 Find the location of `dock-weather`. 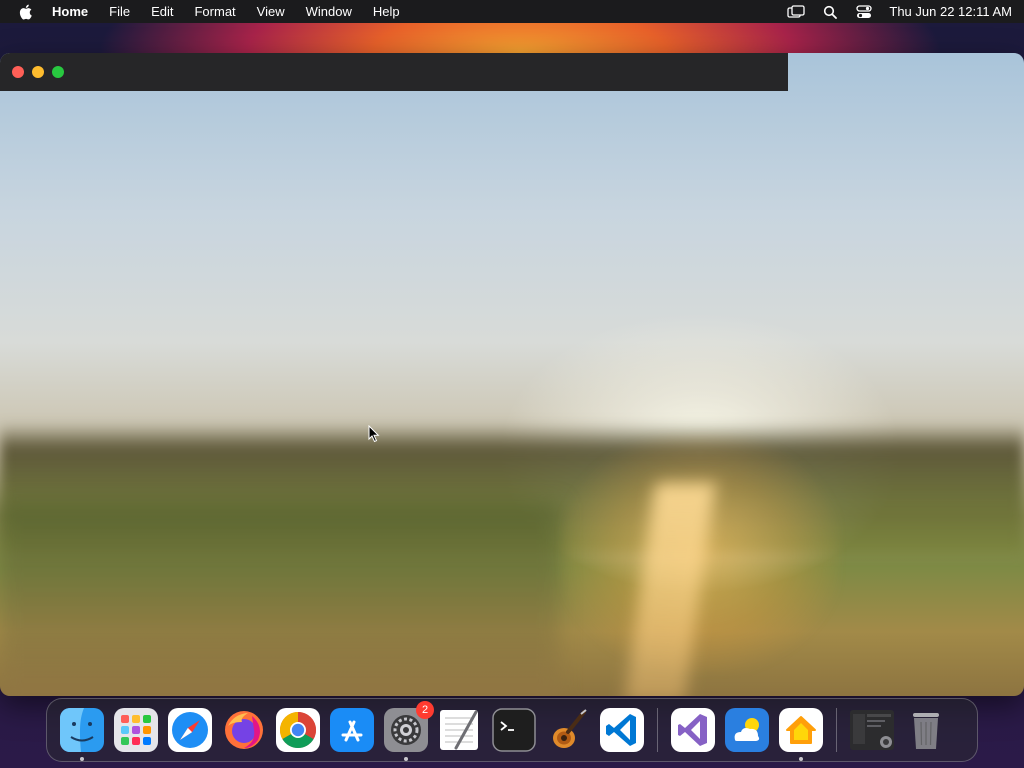

dock-weather is located at coordinates (747, 730).